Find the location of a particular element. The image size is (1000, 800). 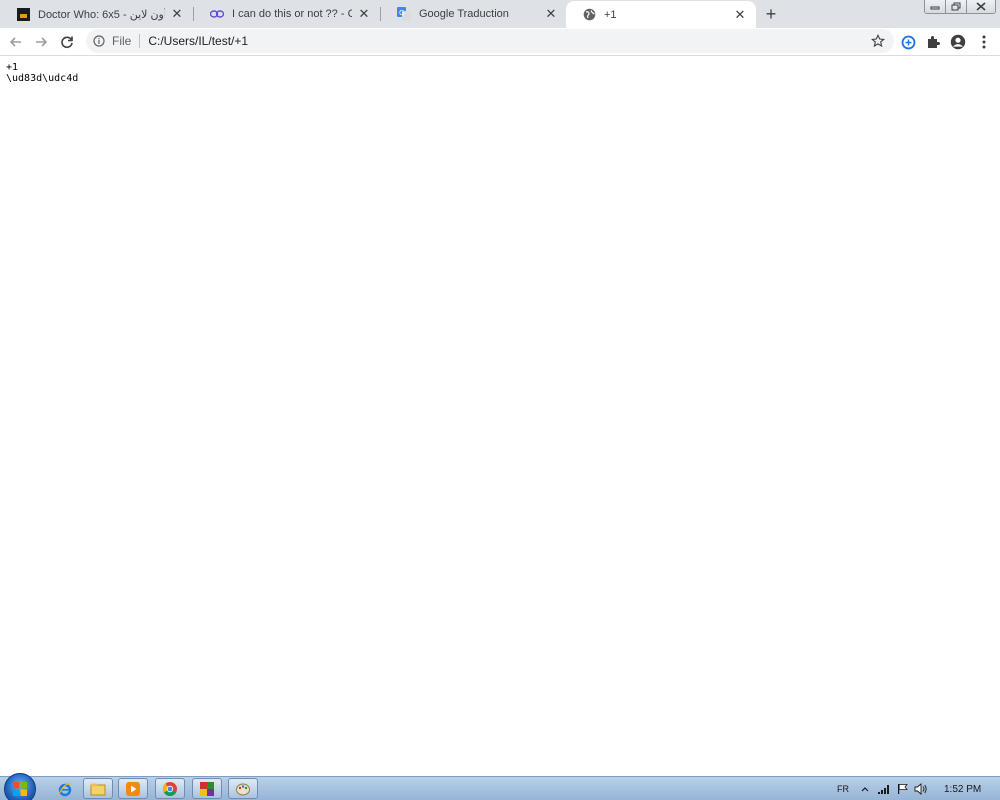

network-status is located at coordinates (884, 788).